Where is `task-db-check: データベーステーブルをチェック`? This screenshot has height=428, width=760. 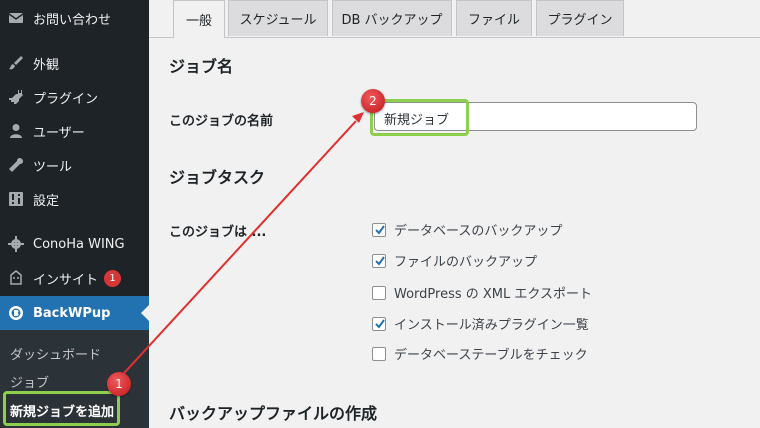
task-db-check: データベーステーブルをチェック is located at coordinates (480, 353).